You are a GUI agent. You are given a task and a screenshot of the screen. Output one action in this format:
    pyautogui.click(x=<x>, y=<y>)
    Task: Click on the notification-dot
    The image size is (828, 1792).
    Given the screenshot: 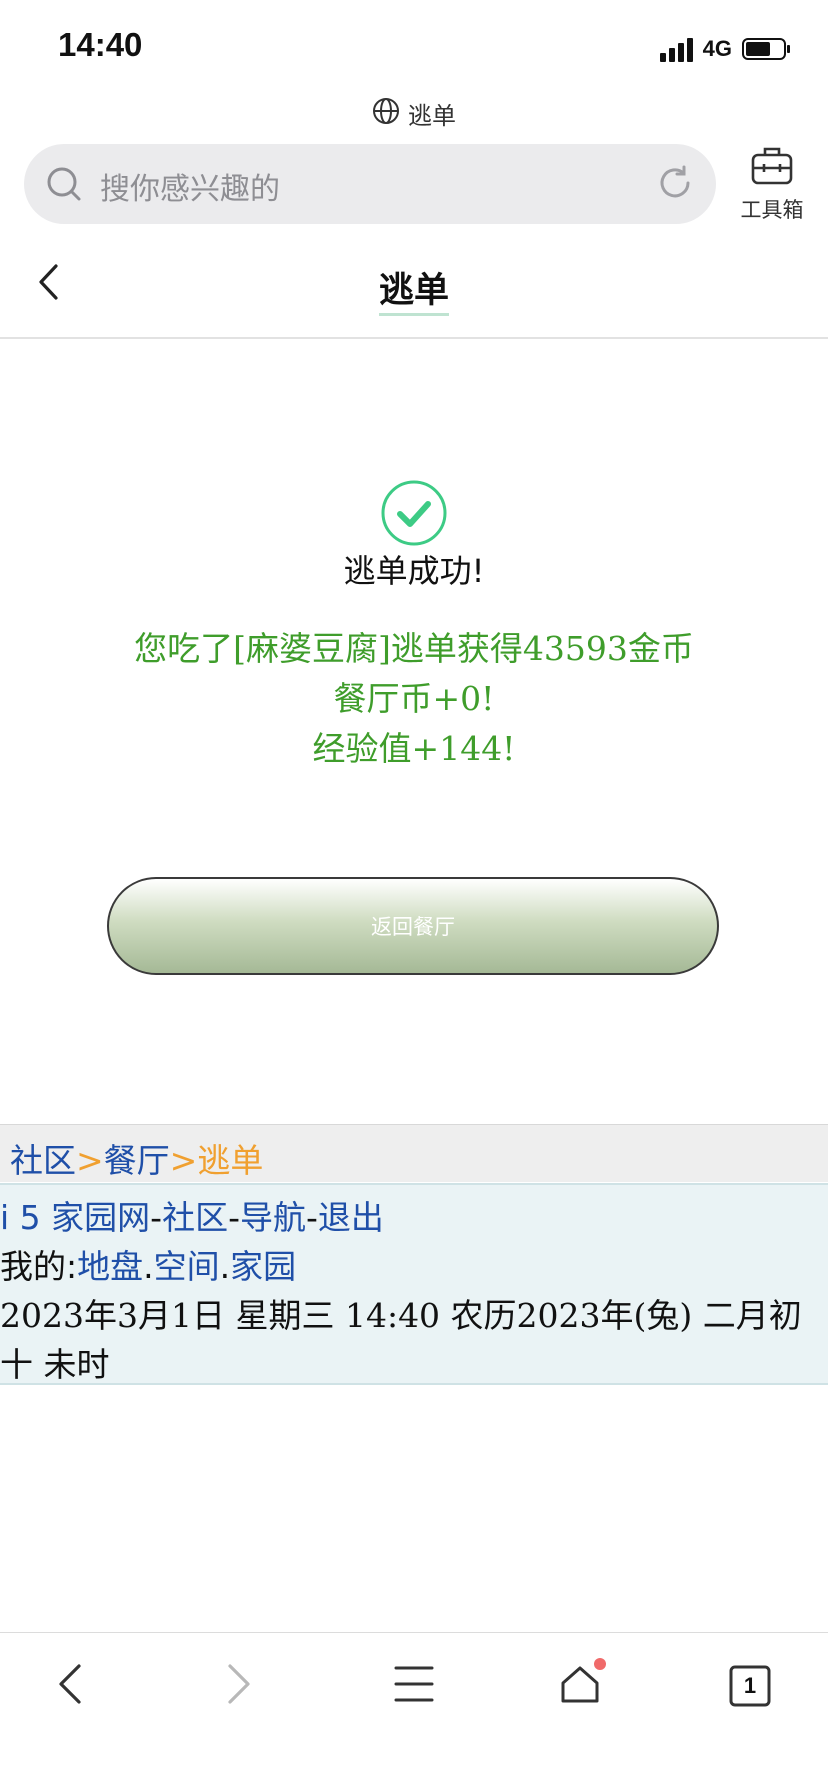 What is the action you would take?
    pyautogui.click(x=600, y=1664)
    